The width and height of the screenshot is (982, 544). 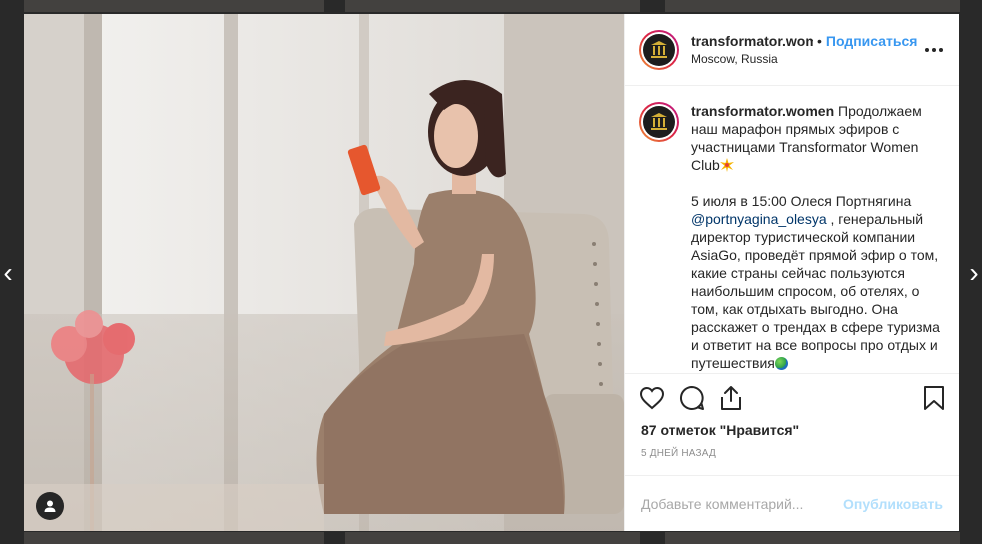 I want to click on chevron-left-icon: ‹, so click(x=8, y=273).